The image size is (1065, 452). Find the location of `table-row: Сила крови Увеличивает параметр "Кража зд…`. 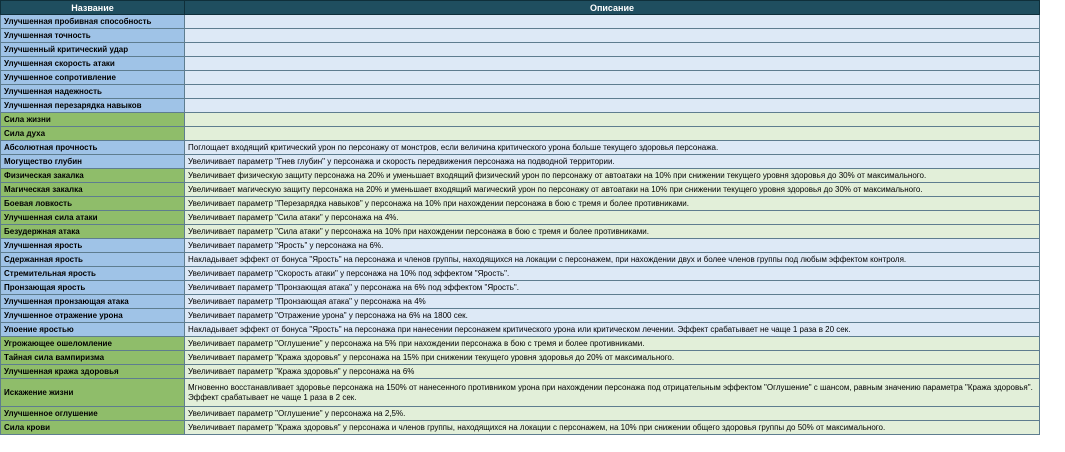

table-row: Сила крови Увеличивает параметр "Кража зд… is located at coordinates (520, 427).